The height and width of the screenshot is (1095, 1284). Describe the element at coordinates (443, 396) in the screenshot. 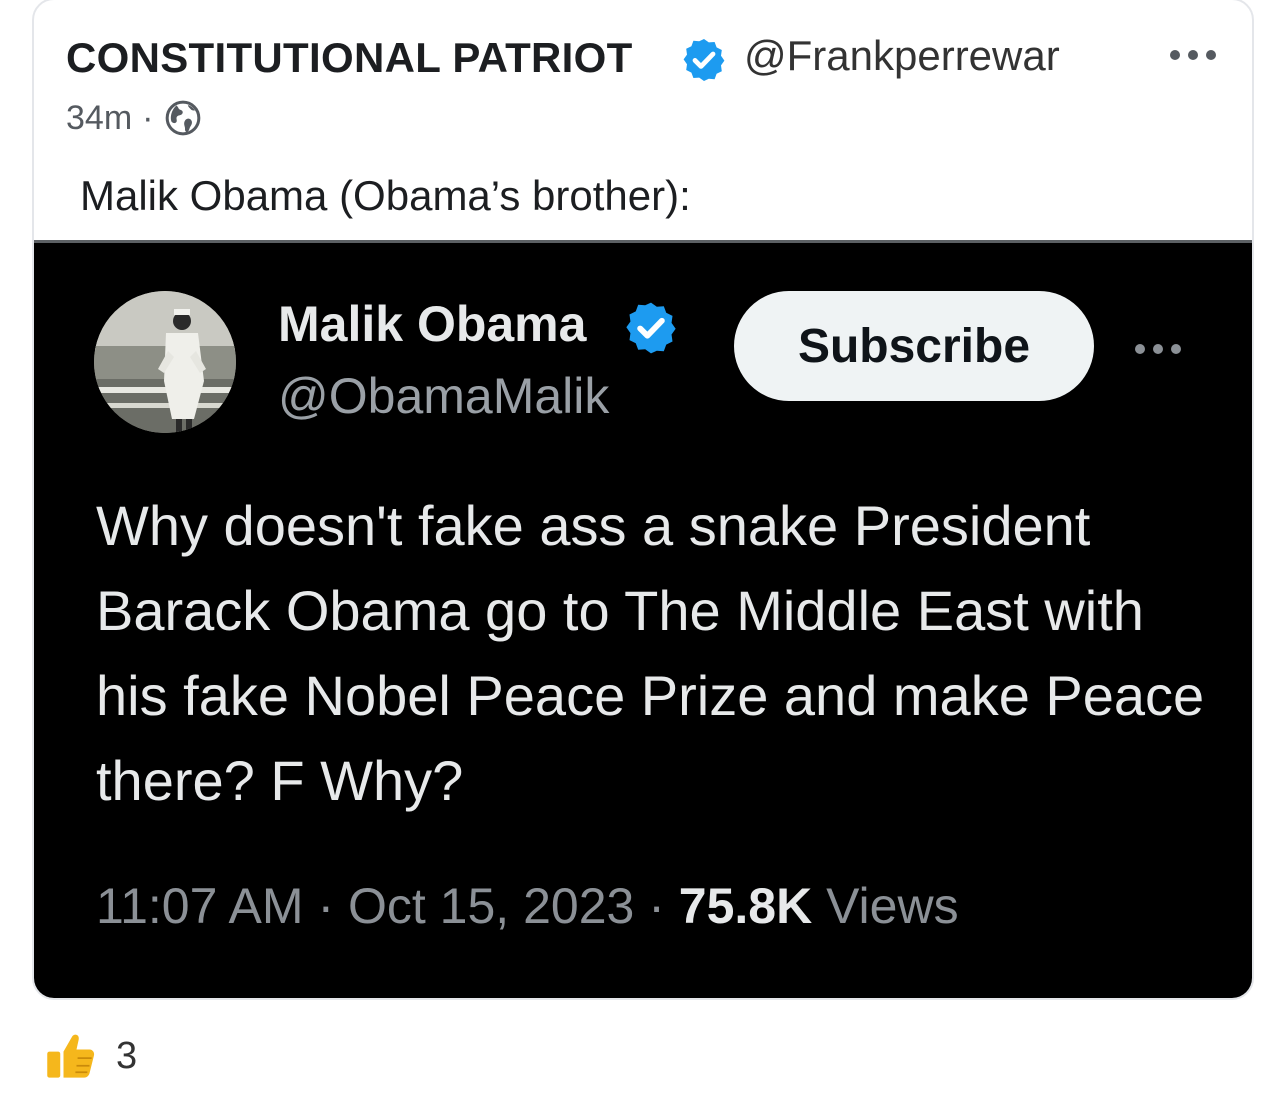

I see `tweet-author-handle: @ObamaMalik` at that location.